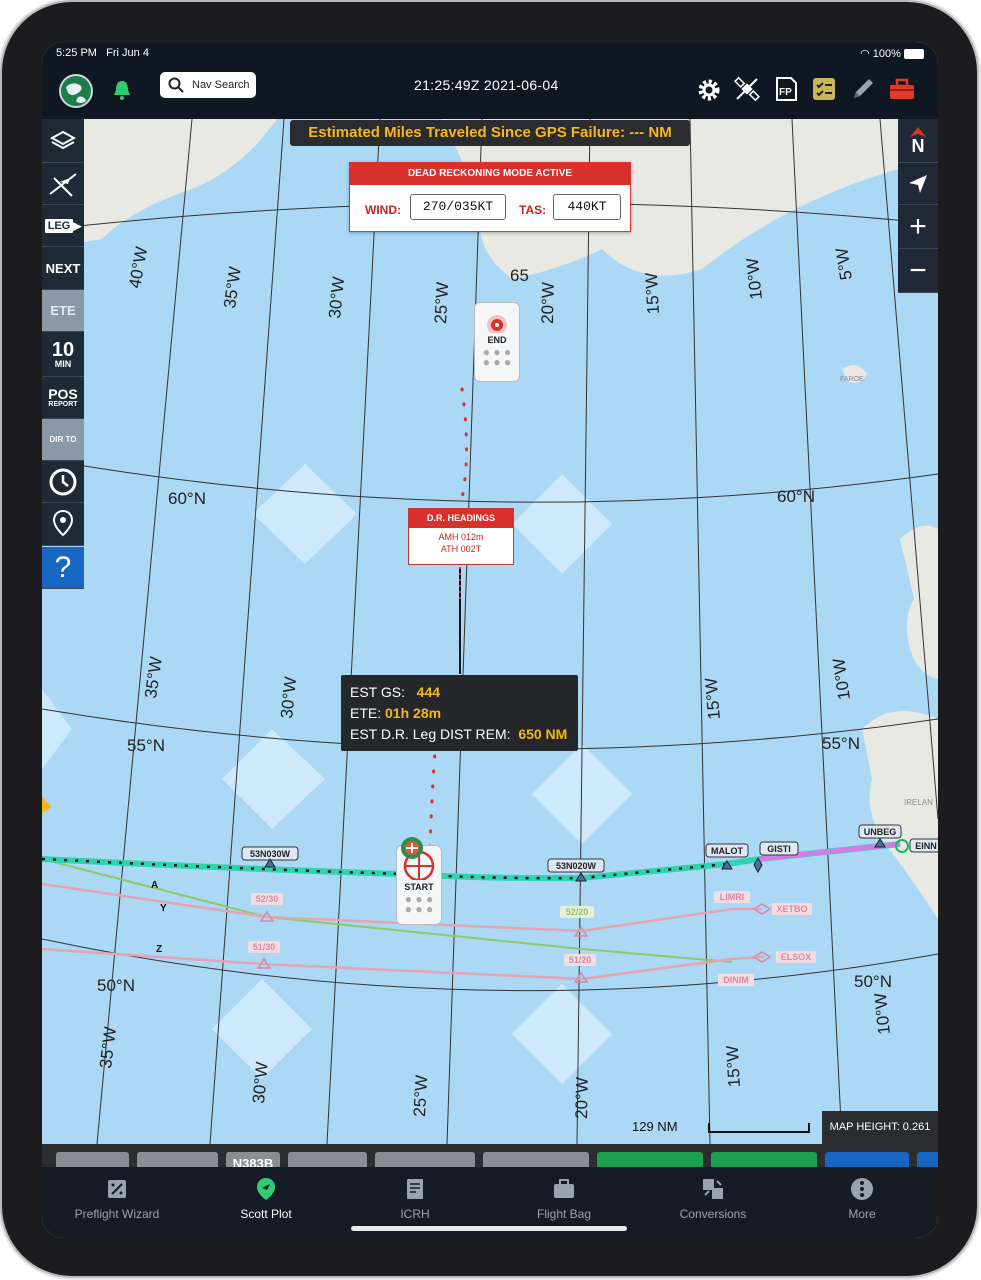 This screenshot has width=981, height=1280. What do you see at coordinates (918, 271) in the screenshot?
I see `zoom-out-button: −` at bounding box center [918, 271].